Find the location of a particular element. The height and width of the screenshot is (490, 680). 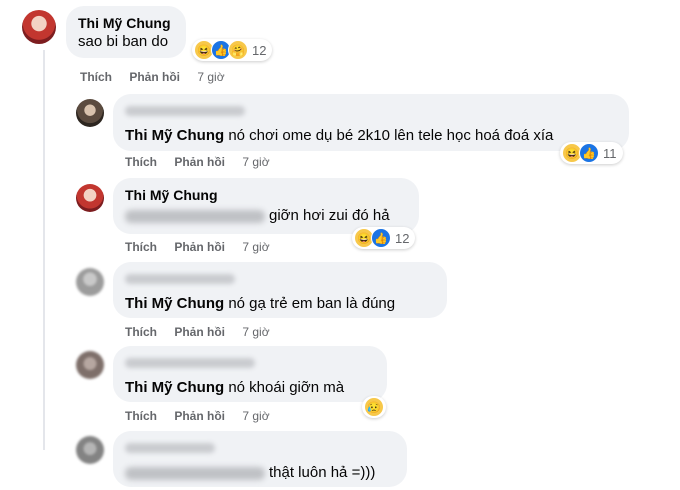

comment-bubble: Thi Mỹ Chung giỡn hơi zui đó hả is located at coordinates (266, 206).